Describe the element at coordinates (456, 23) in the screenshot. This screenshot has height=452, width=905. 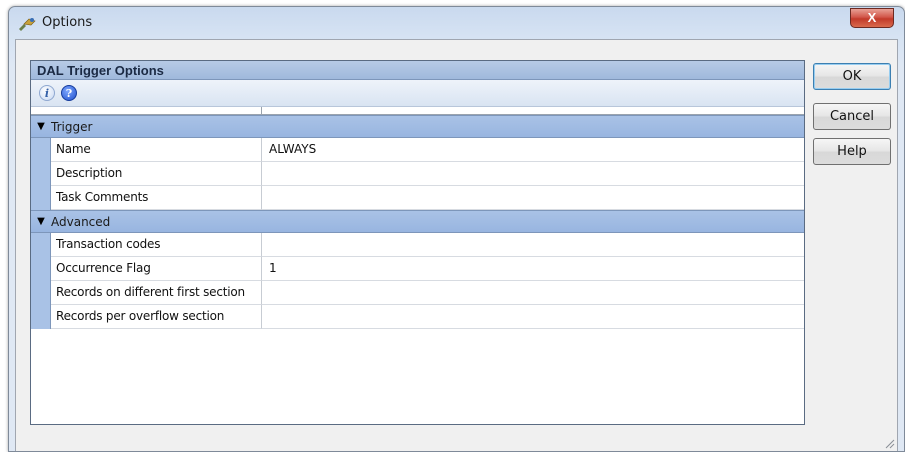
I see `title-bar: Options X` at that location.